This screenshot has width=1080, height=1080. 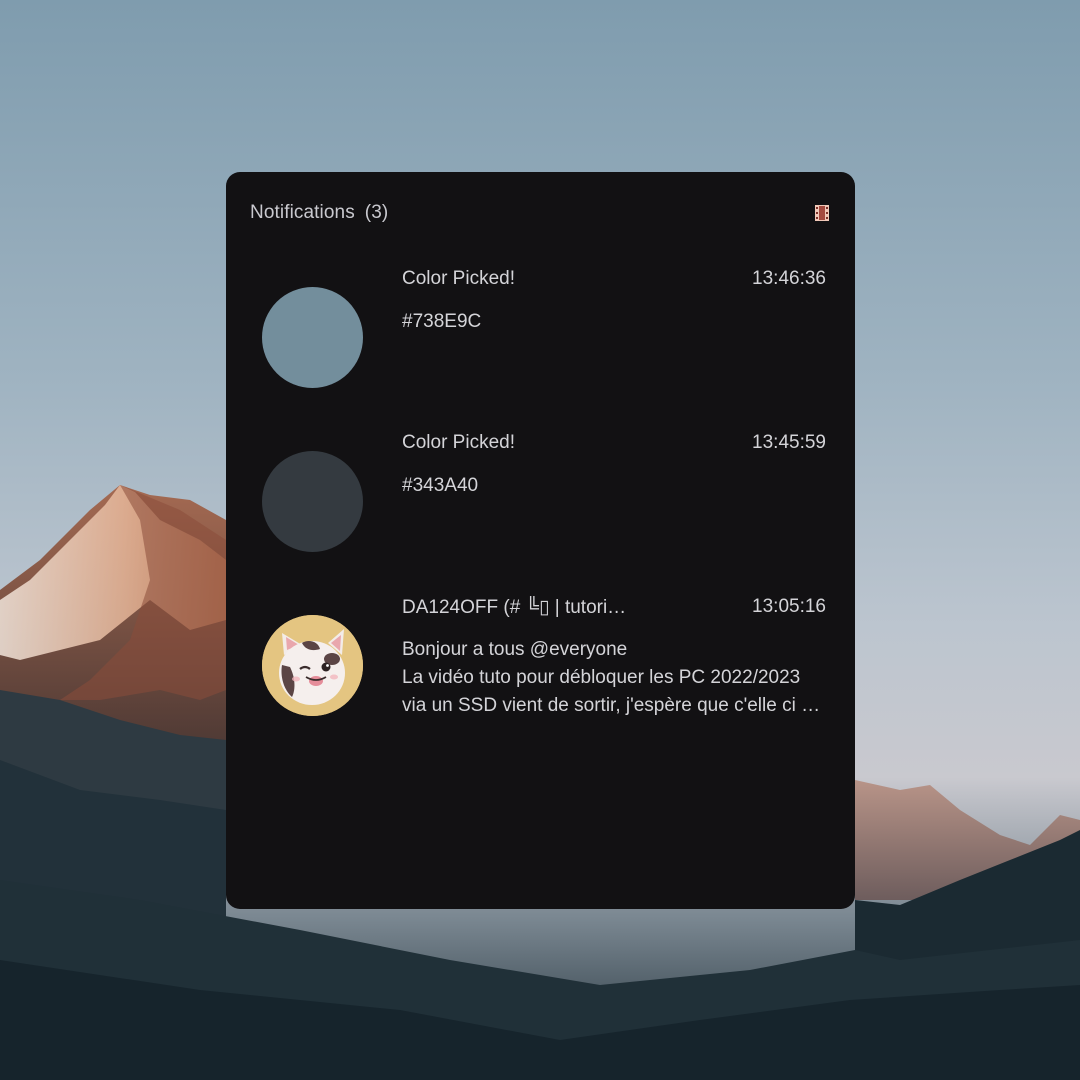 I want to click on panel-title-label: Notifications, so click(x=302, y=212).